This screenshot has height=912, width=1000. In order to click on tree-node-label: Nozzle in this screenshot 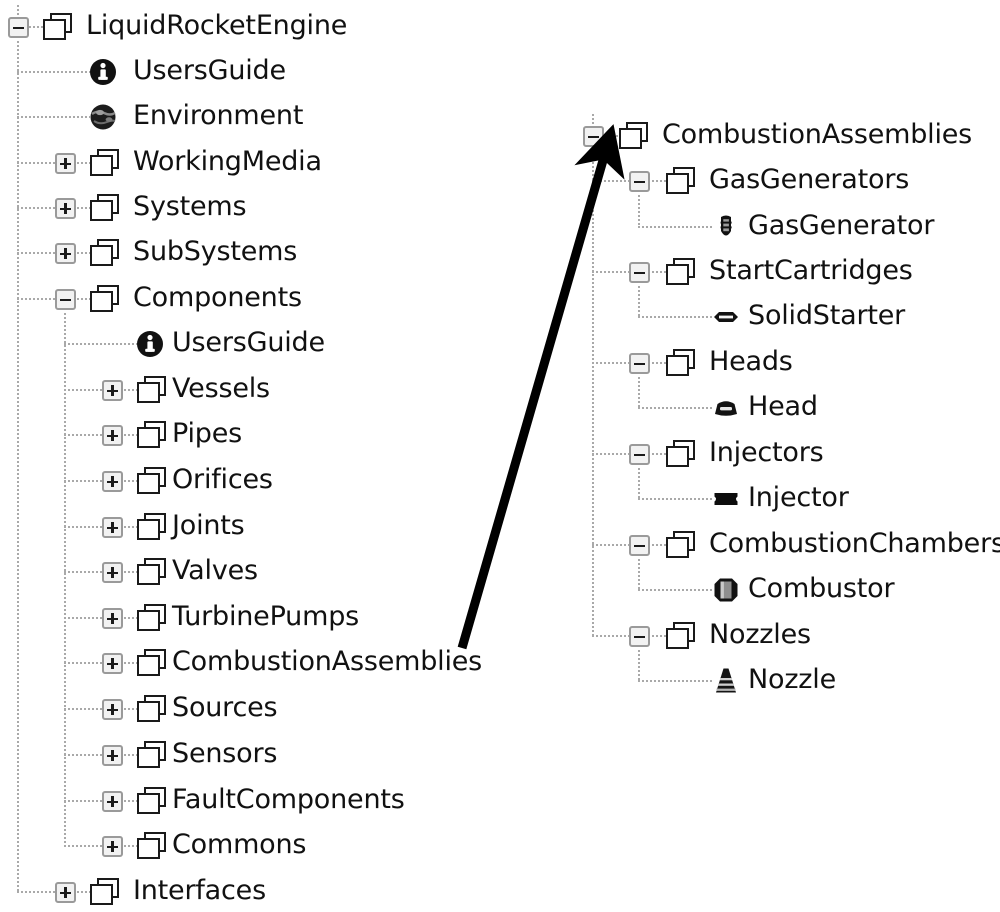, I will do `click(792, 679)`.